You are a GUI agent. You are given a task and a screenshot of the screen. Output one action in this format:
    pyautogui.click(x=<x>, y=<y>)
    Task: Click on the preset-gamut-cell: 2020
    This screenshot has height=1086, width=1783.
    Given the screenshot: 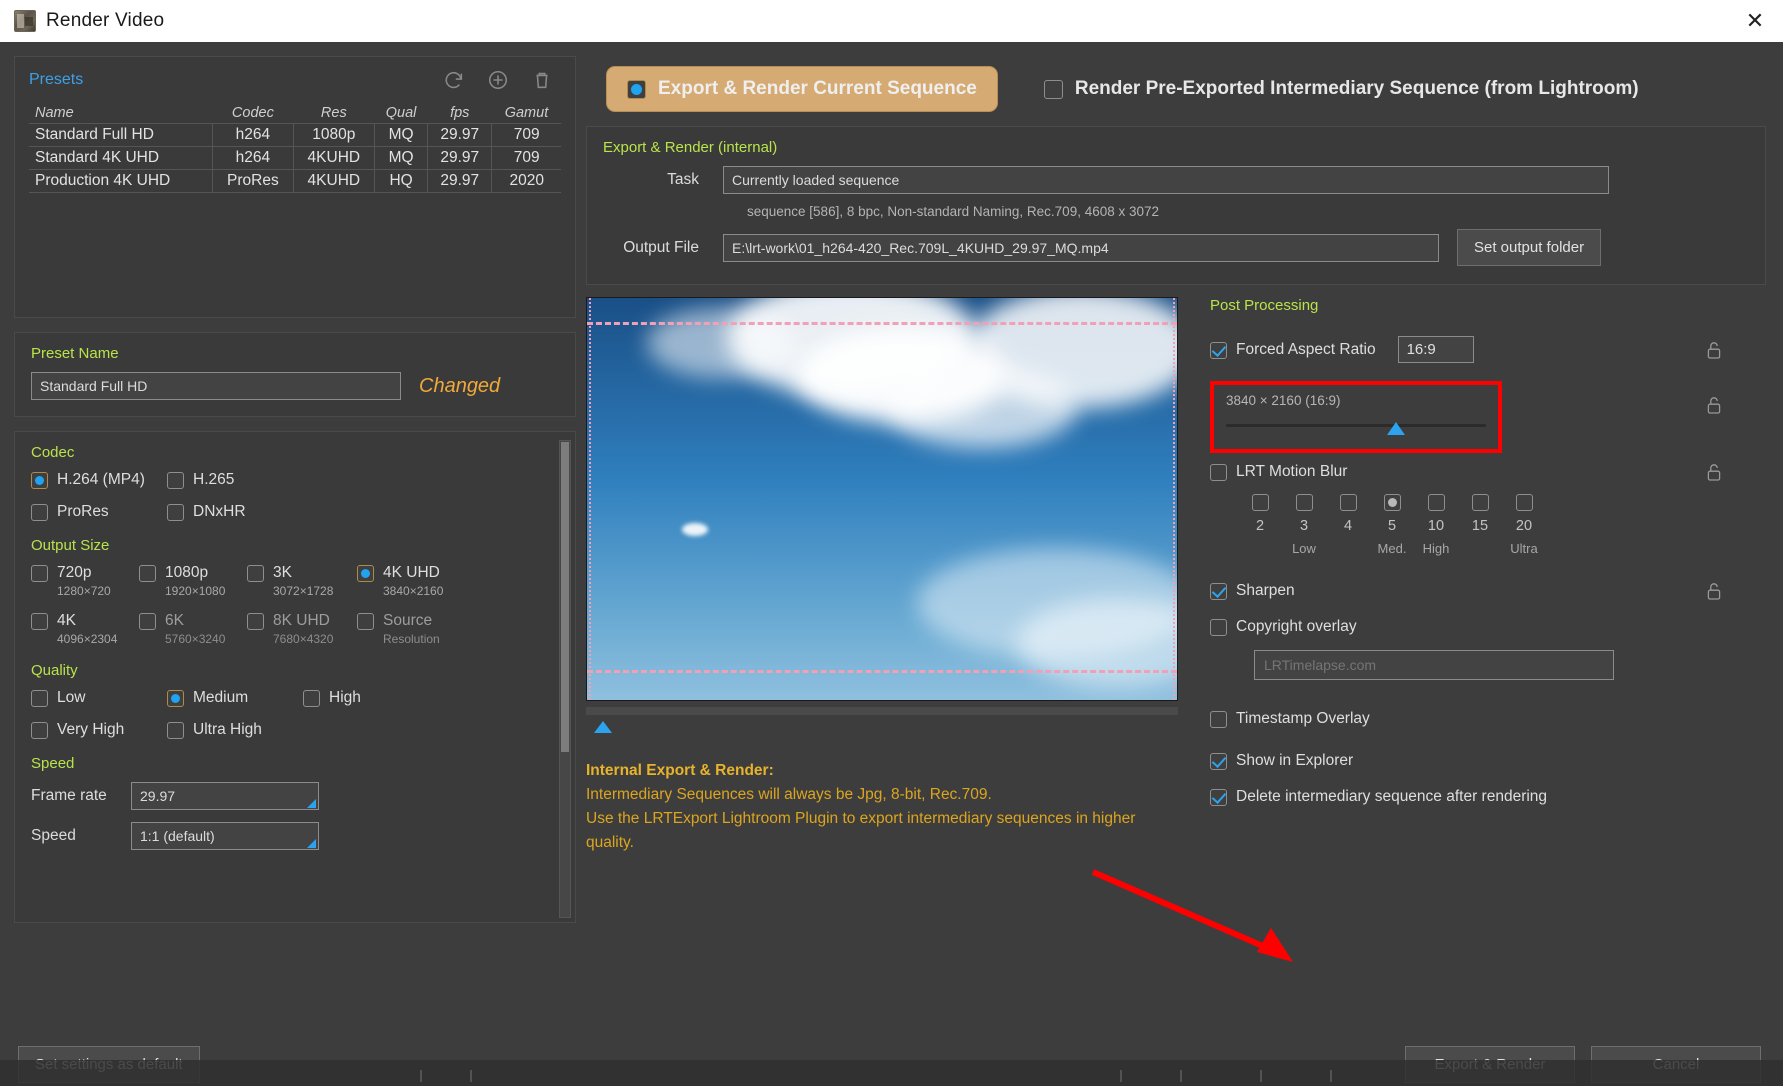 What is the action you would take?
    pyautogui.click(x=526, y=181)
    